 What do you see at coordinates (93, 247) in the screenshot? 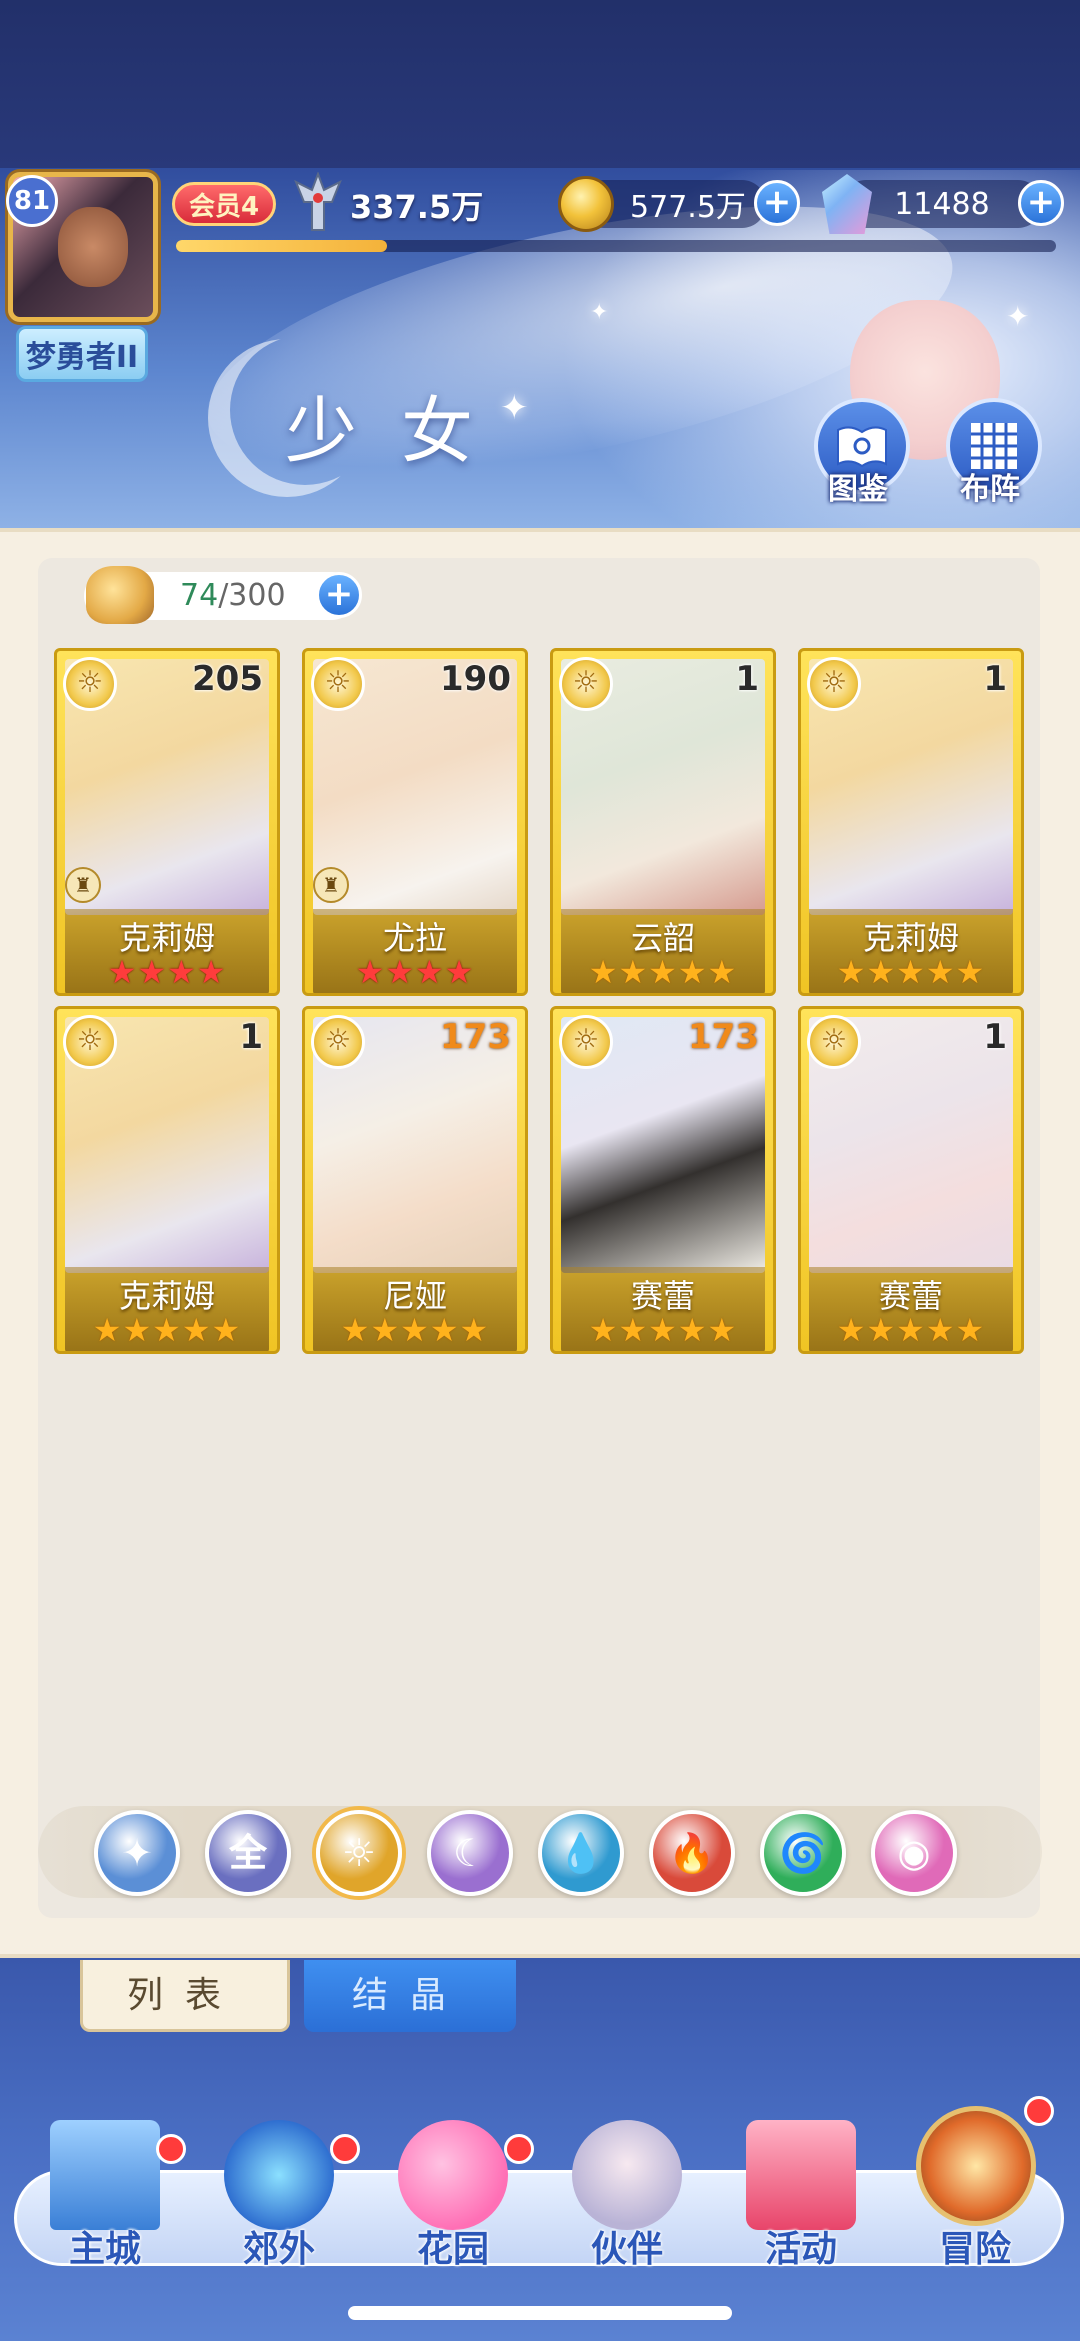
I see `avatar-face` at bounding box center [93, 247].